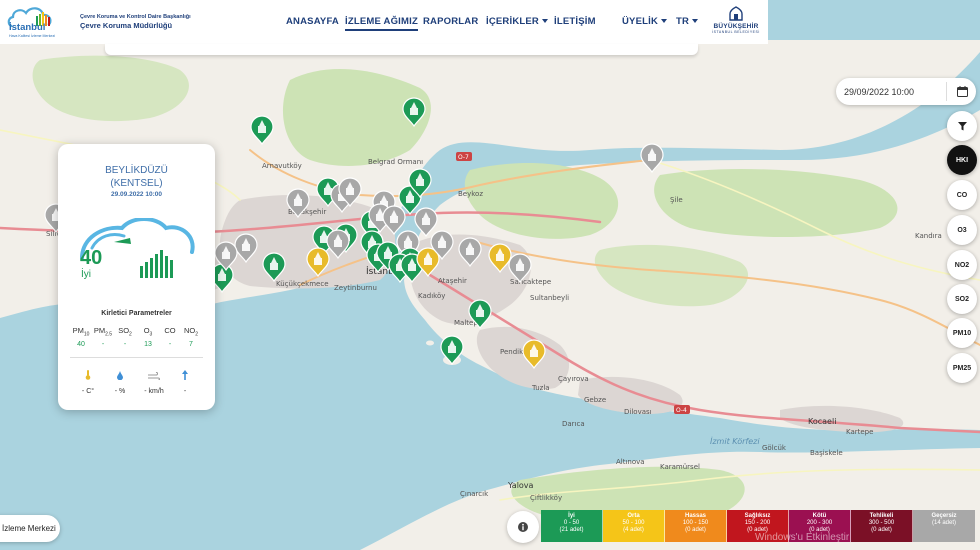 Image resolution: width=980 pixels, height=550 pixels. I want to click on param-pm25: PM2.5 -, so click(103, 337).